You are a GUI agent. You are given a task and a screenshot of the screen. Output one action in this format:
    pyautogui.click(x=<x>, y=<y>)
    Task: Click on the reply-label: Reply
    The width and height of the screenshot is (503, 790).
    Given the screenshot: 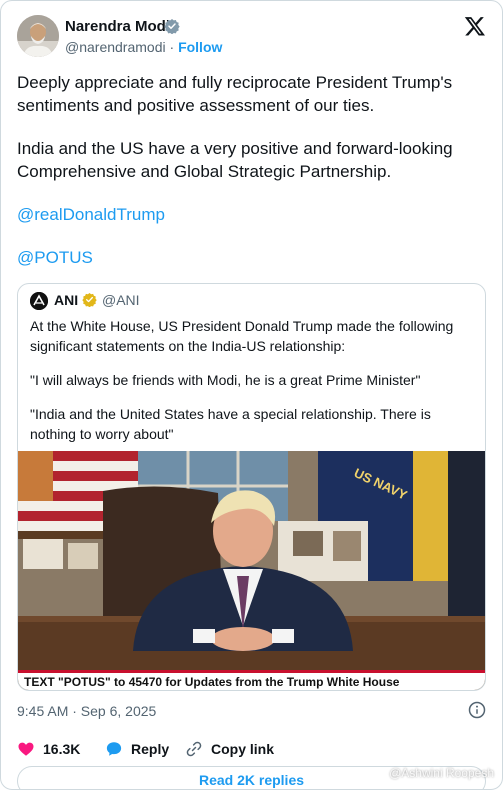 What is the action you would take?
    pyautogui.click(x=150, y=749)
    